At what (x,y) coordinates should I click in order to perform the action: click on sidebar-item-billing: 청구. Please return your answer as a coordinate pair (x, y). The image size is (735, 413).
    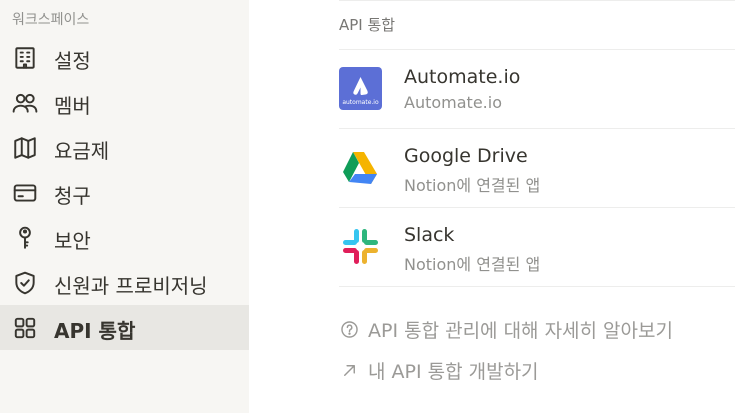
    Looking at the image, I should click on (124, 192).